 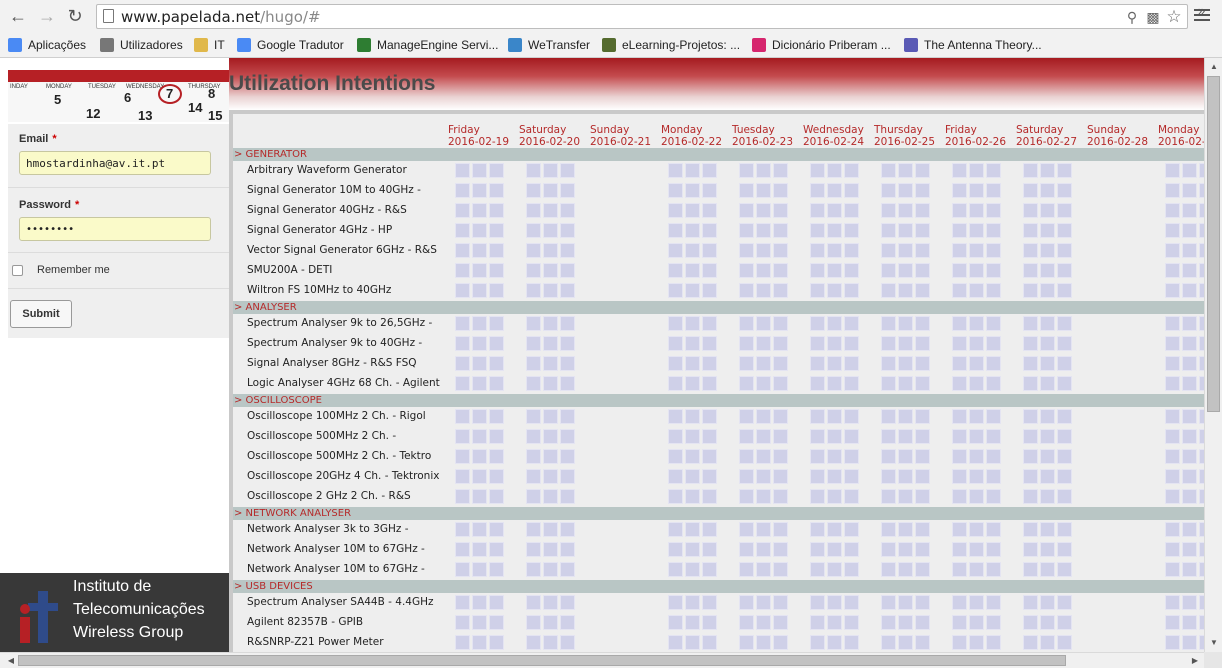 I want to click on url-text: www.papelada.net/hugo/#, so click(x=221, y=17).